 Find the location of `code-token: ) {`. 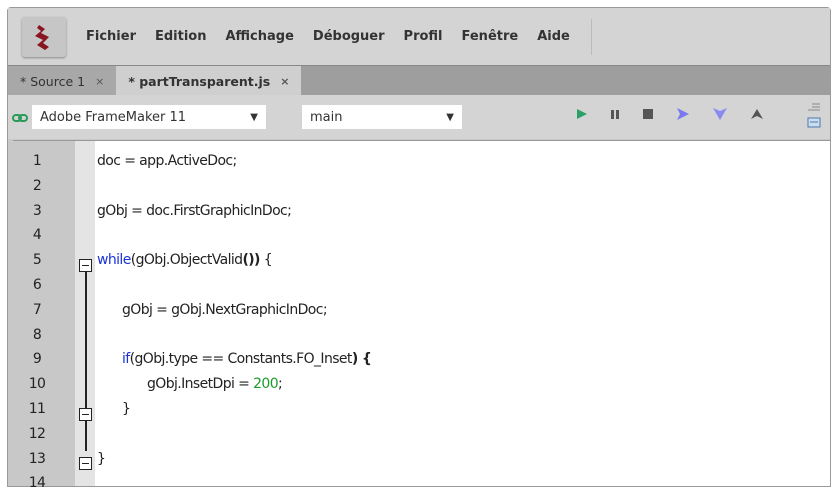

code-token: ) { is located at coordinates (361, 359).